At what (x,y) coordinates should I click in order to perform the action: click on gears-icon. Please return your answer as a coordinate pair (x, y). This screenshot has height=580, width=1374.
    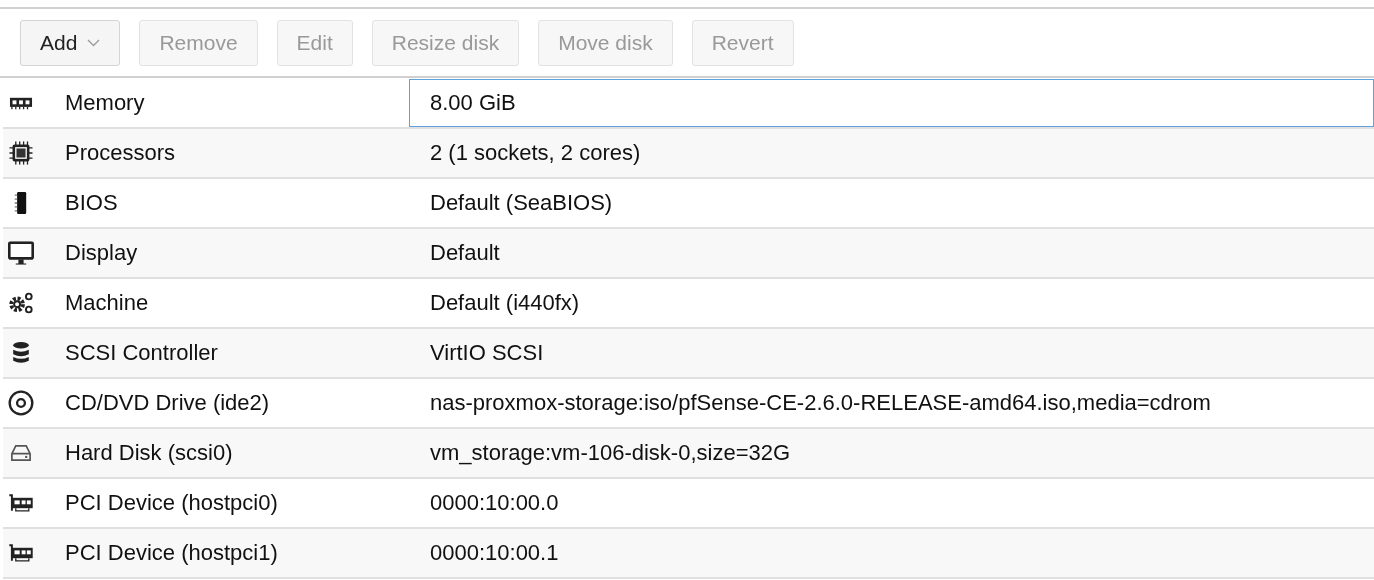
    Looking at the image, I should click on (21, 303).